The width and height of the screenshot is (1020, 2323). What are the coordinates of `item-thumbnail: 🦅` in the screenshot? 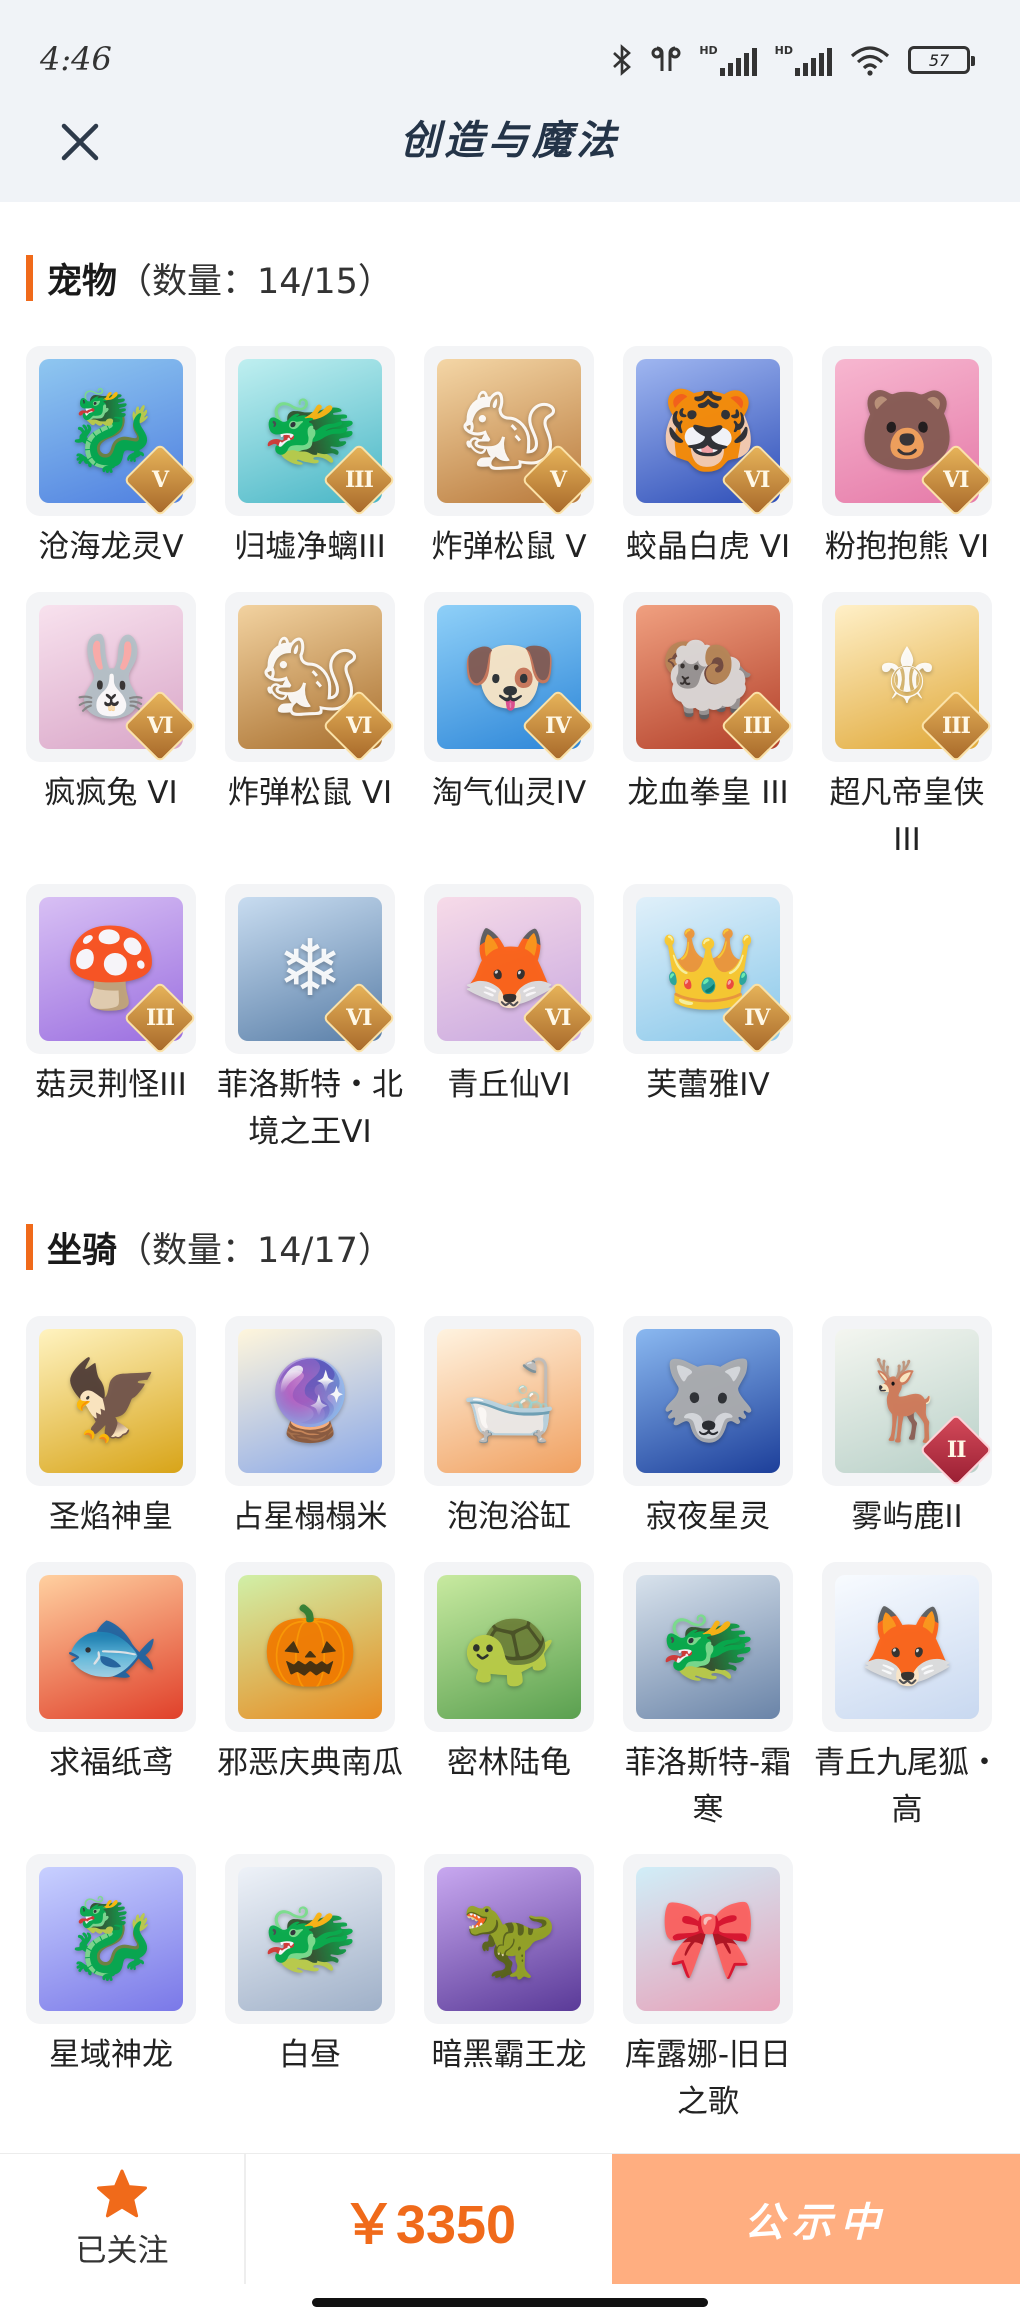 It's located at (111, 1401).